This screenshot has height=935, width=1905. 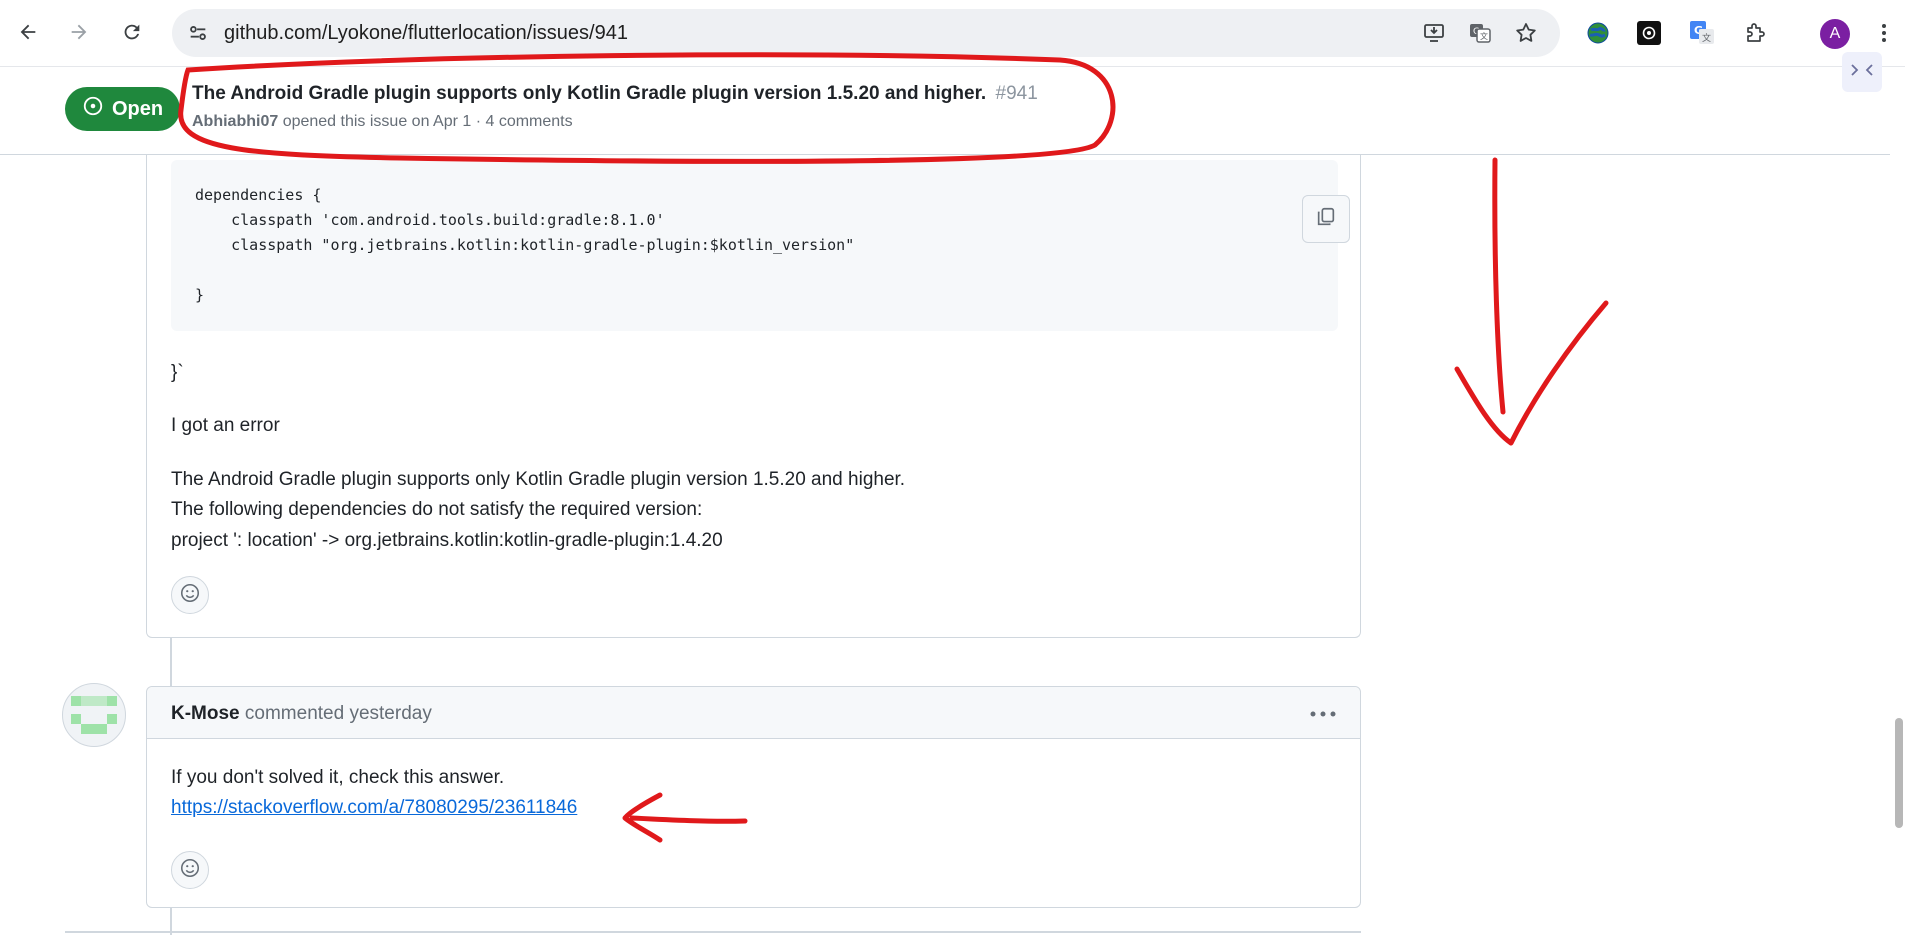 What do you see at coordinates (1649, 33) in the screenshot?
I see `extension-chatgpt-icon` at bounding box center [1649, 33].